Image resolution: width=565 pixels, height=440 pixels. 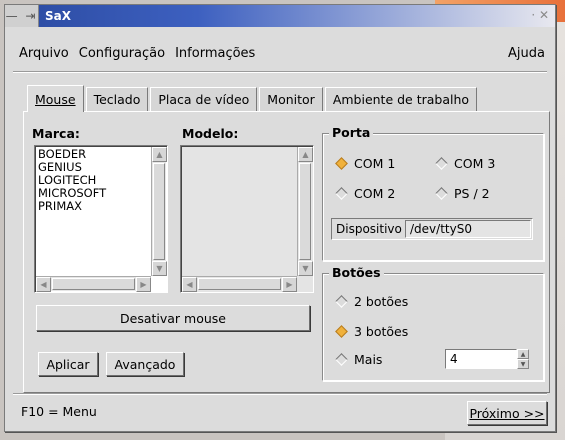 What do you see at coordinates (433, 323) in the screenshot?
I see `buttons-group: Botões 2 botões 3 botões Mais 4 ▲ ▼` at bounding box center [433, 323].